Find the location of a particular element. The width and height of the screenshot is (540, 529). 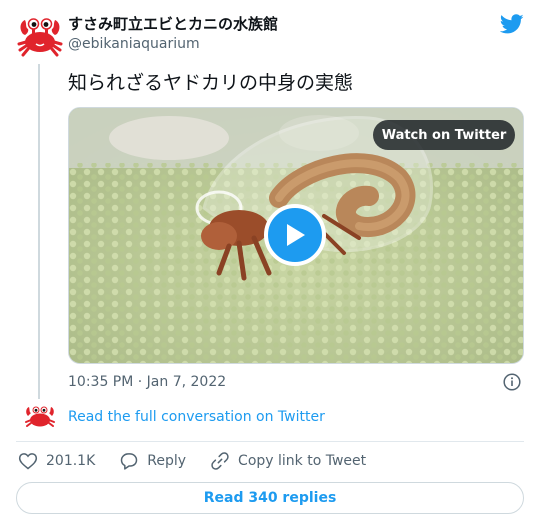

reply-action: Reply is located at coordinates (152, 461).